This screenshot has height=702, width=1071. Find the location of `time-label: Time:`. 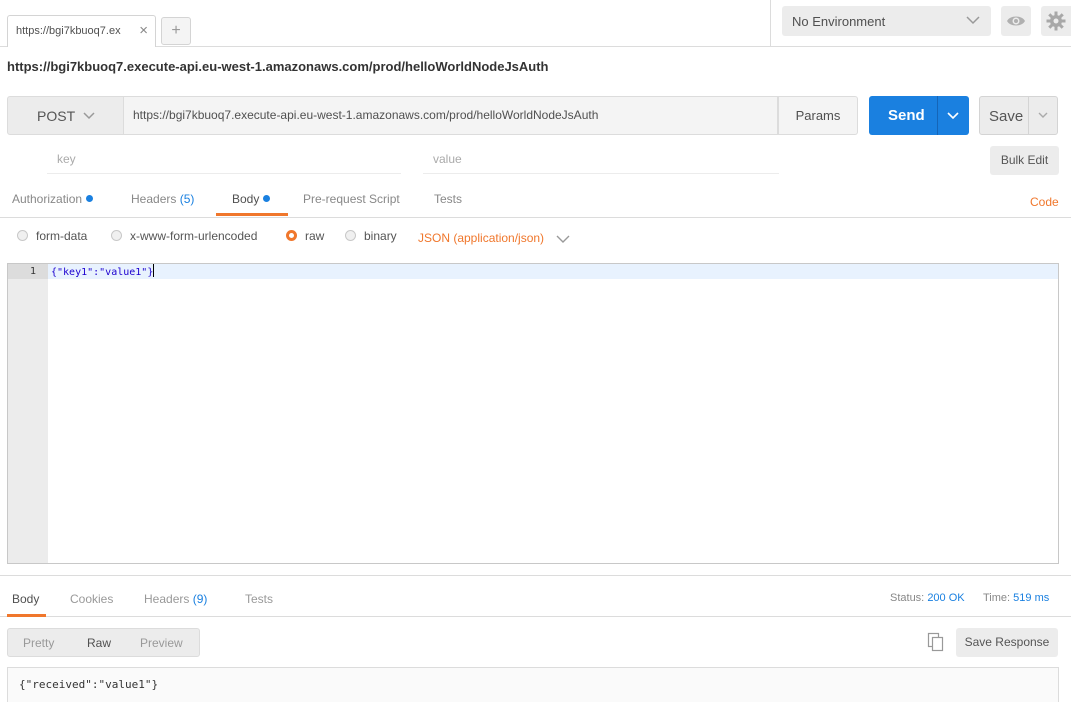

time-label: Time: is located at coordinates (997, 598).